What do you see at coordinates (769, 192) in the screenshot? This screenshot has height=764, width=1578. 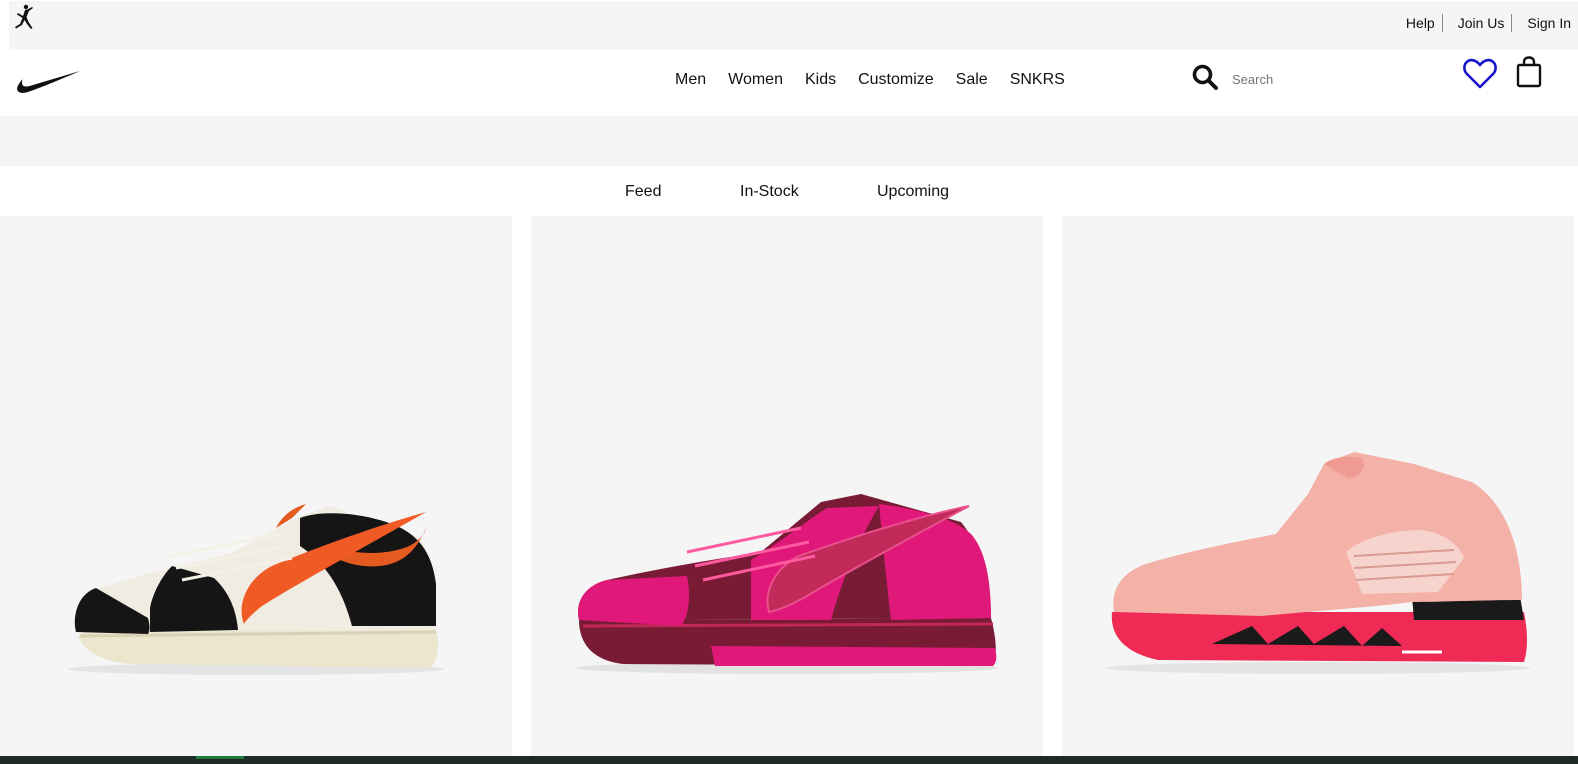 I see `tab-in-stock: In-Stock` at bounding box center [769, 192].